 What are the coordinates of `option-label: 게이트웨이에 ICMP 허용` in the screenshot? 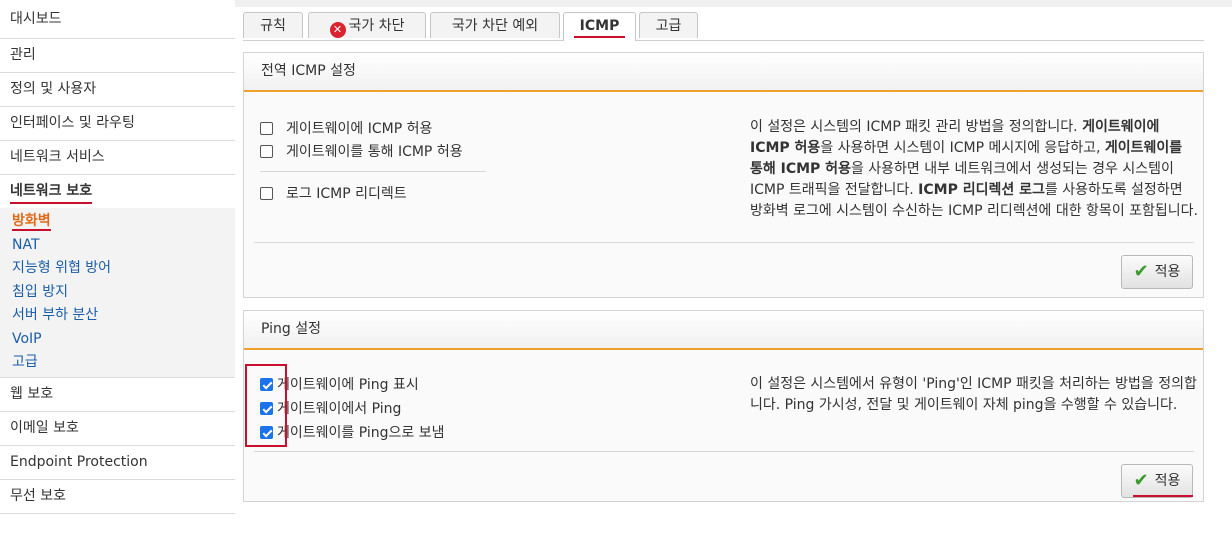 It's located at (359, 129).